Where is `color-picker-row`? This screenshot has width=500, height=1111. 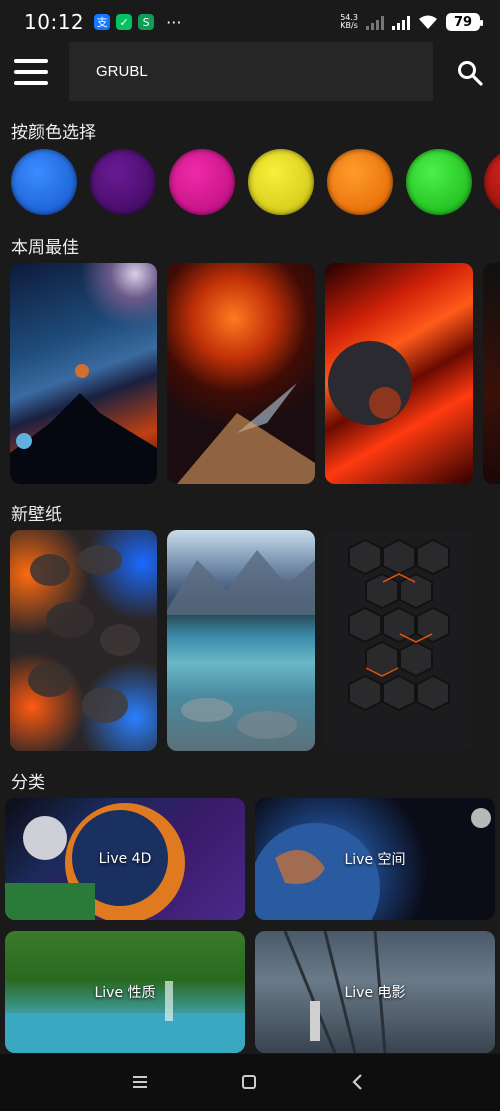
color-picker-row is located at coordinates (255, 183).